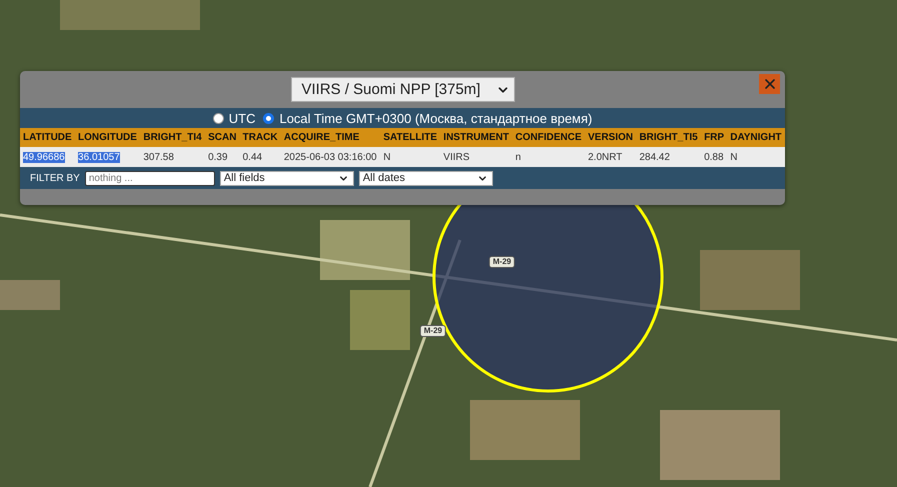 Image resolution: width=897 pixels, height=487 pixels. Describe the element at coordinates (402, 89) in the screenshot. I see `source-select: VIIRS / Suomi NPP [375m]` at that location.